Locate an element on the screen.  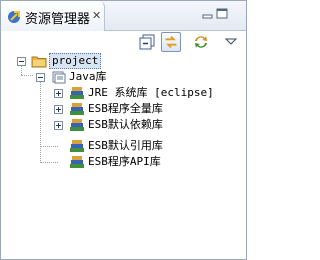
tree-node-label: ESB程序API库 is located at coordinates (124, 161).